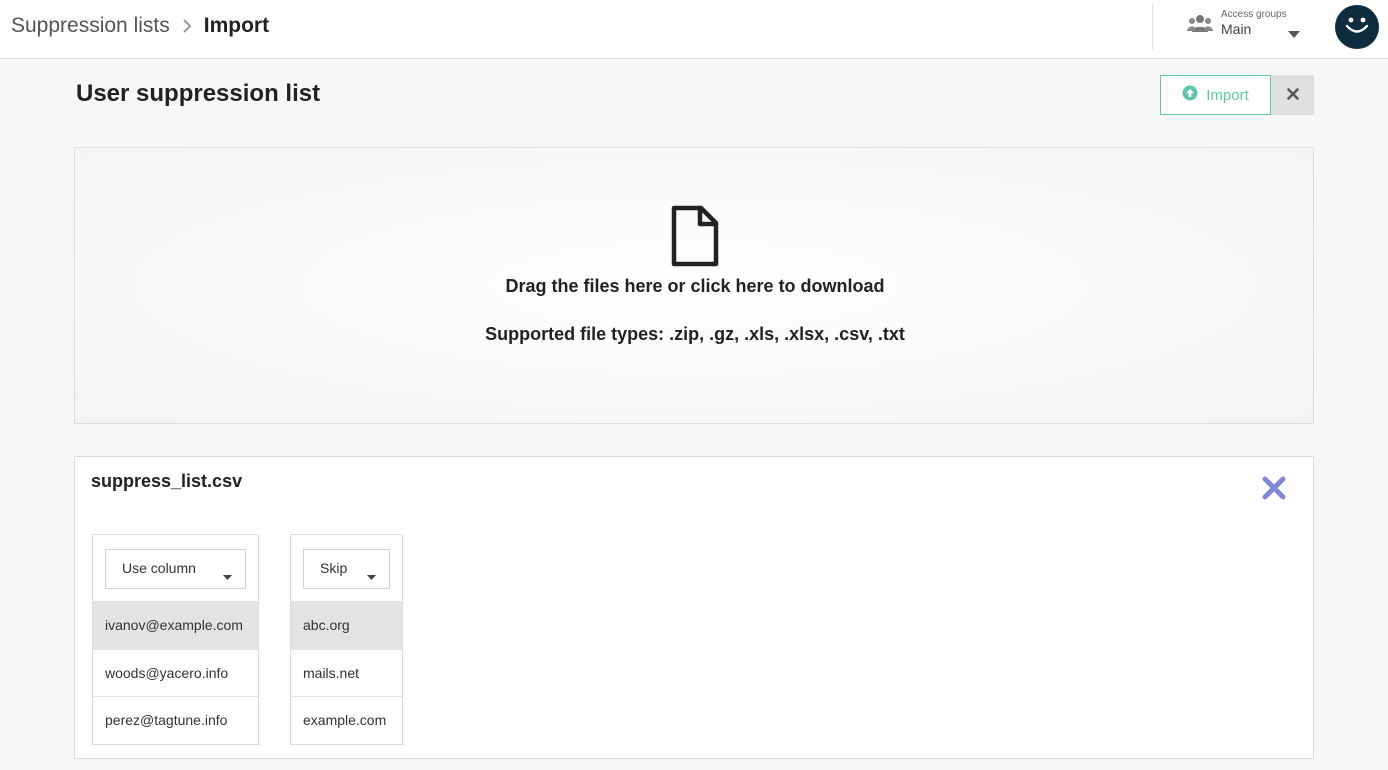 The image size is (1388, 770). I want to click on table-cell: ivanov@example.com, so click(175, 625).